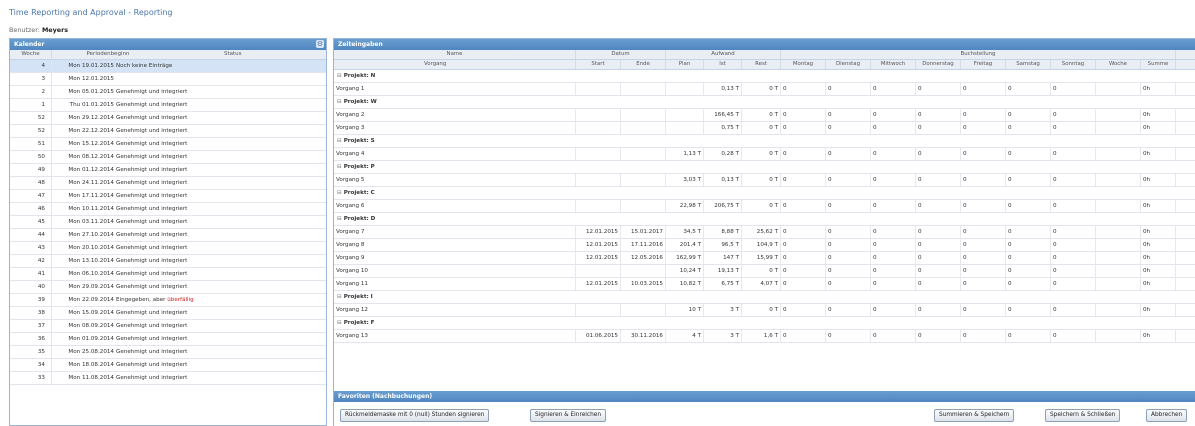  What do you see at coordinates (168, 287) in the screenshot?
I see `calendar-row: 40 Mon 29.09.2014 Genehmigt und integriert` at bounding box center [168, 287].